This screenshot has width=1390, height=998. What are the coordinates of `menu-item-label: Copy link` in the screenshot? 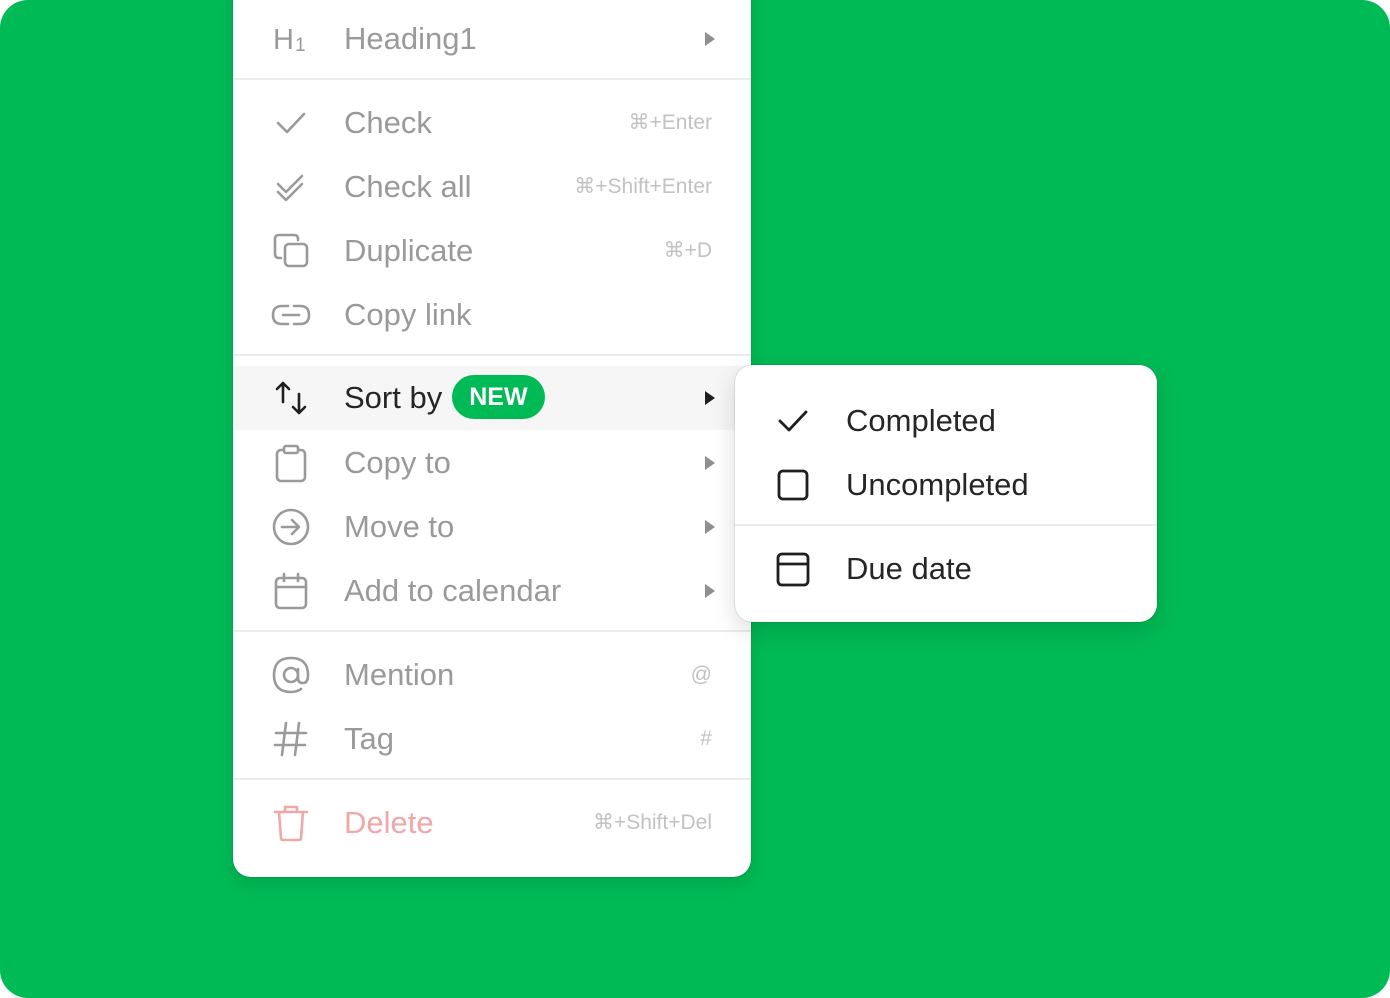 It's located at (408, 314).